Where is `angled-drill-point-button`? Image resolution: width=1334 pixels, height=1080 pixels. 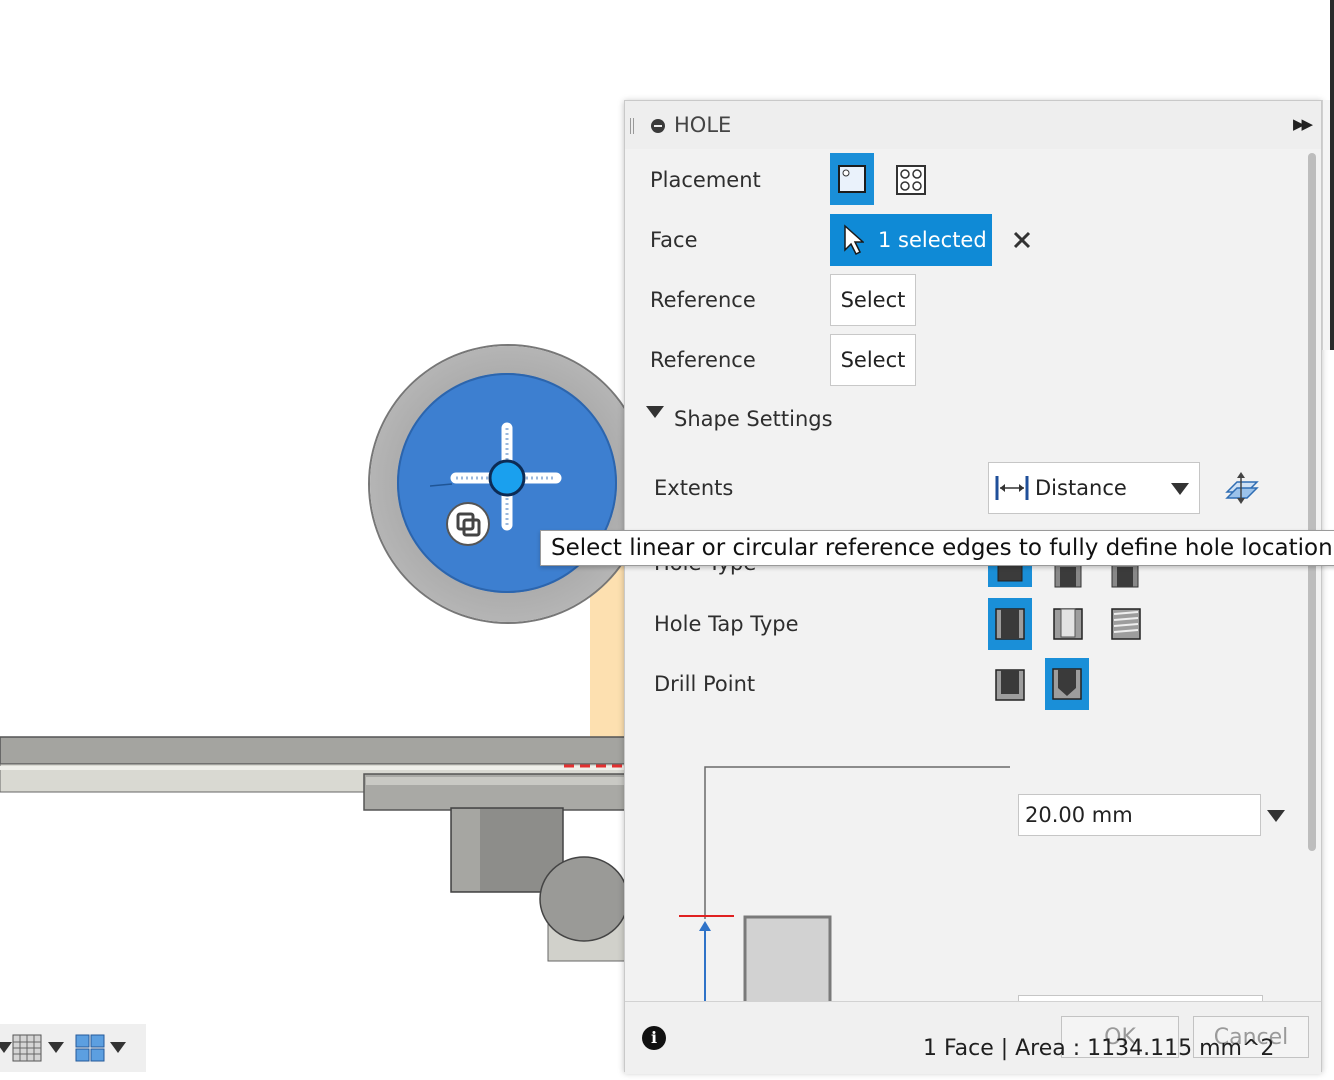
angled-drill-point-button is located at coordinates (1067, 684).